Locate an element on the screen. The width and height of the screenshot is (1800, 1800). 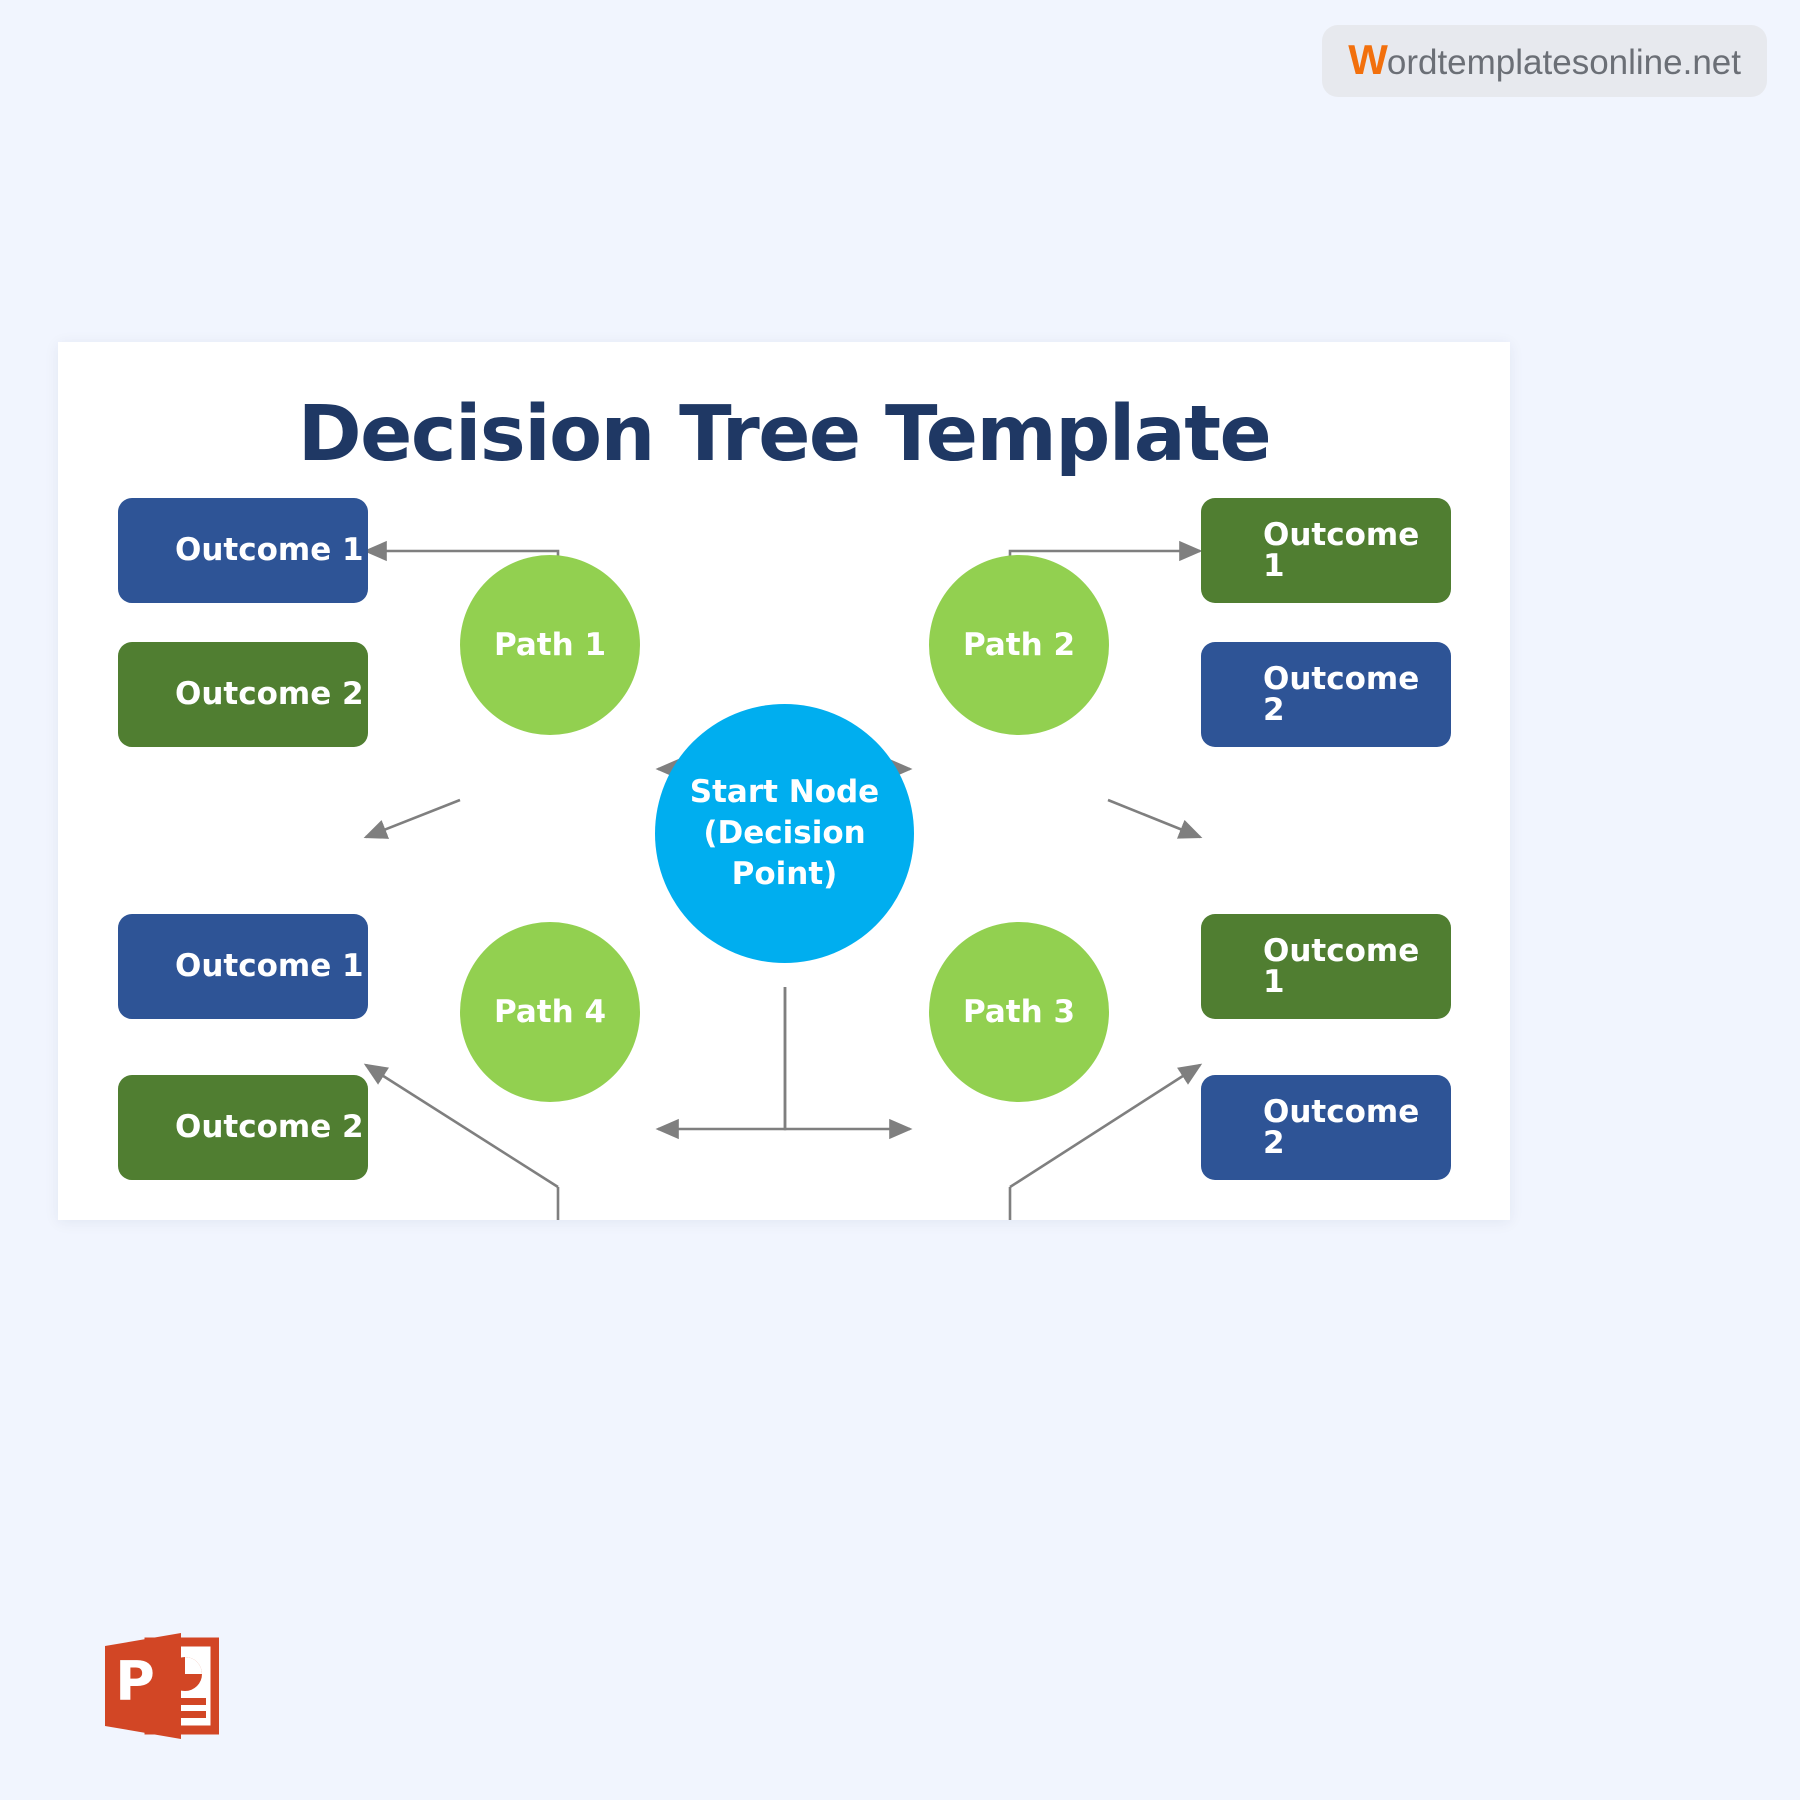
path-label: Path 1 is located at coordinates (550, 645).